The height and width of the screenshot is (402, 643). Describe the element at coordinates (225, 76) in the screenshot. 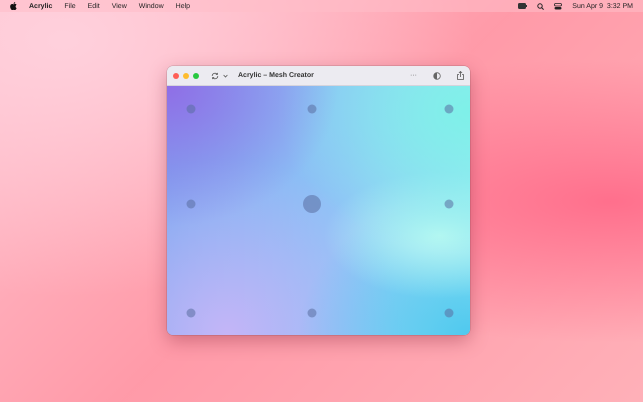

I see `chevron-down-icon` at that location.